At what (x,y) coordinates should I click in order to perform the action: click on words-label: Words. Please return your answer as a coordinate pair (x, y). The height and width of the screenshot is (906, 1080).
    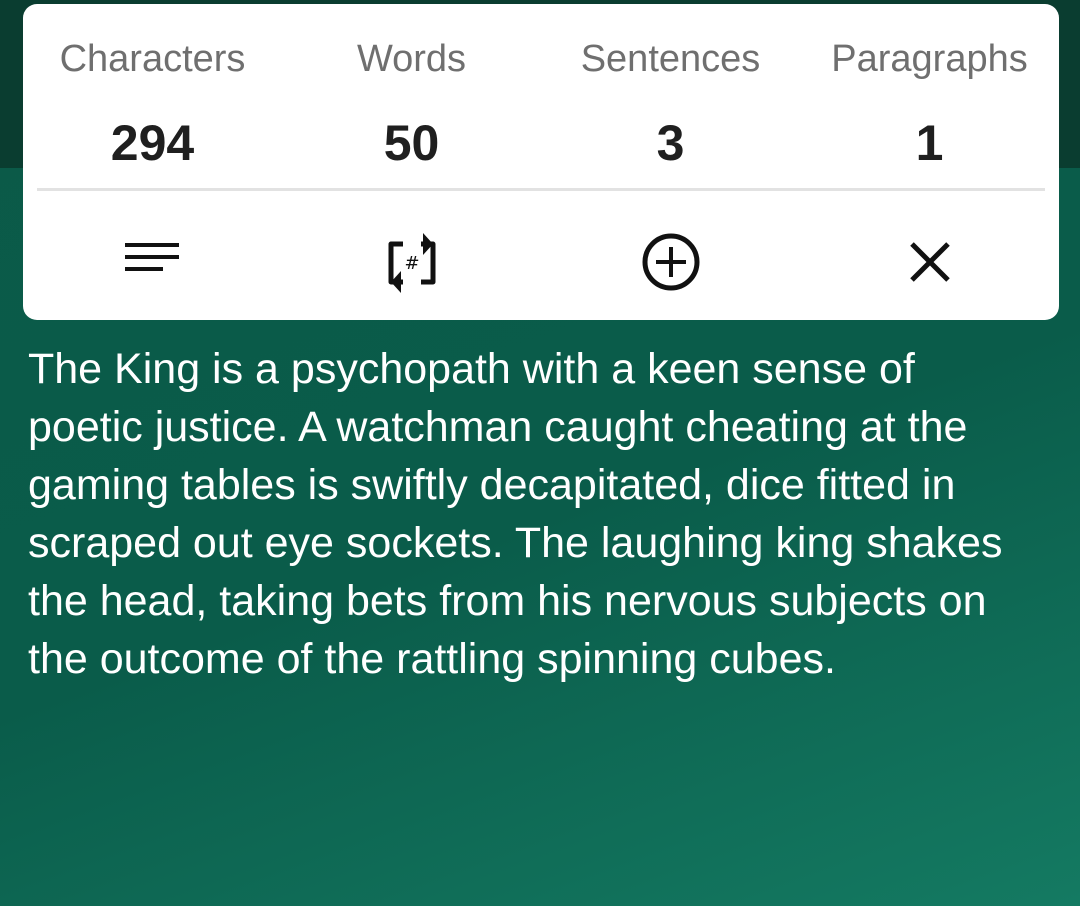
    Looking at the image, I should click on (411, 59).